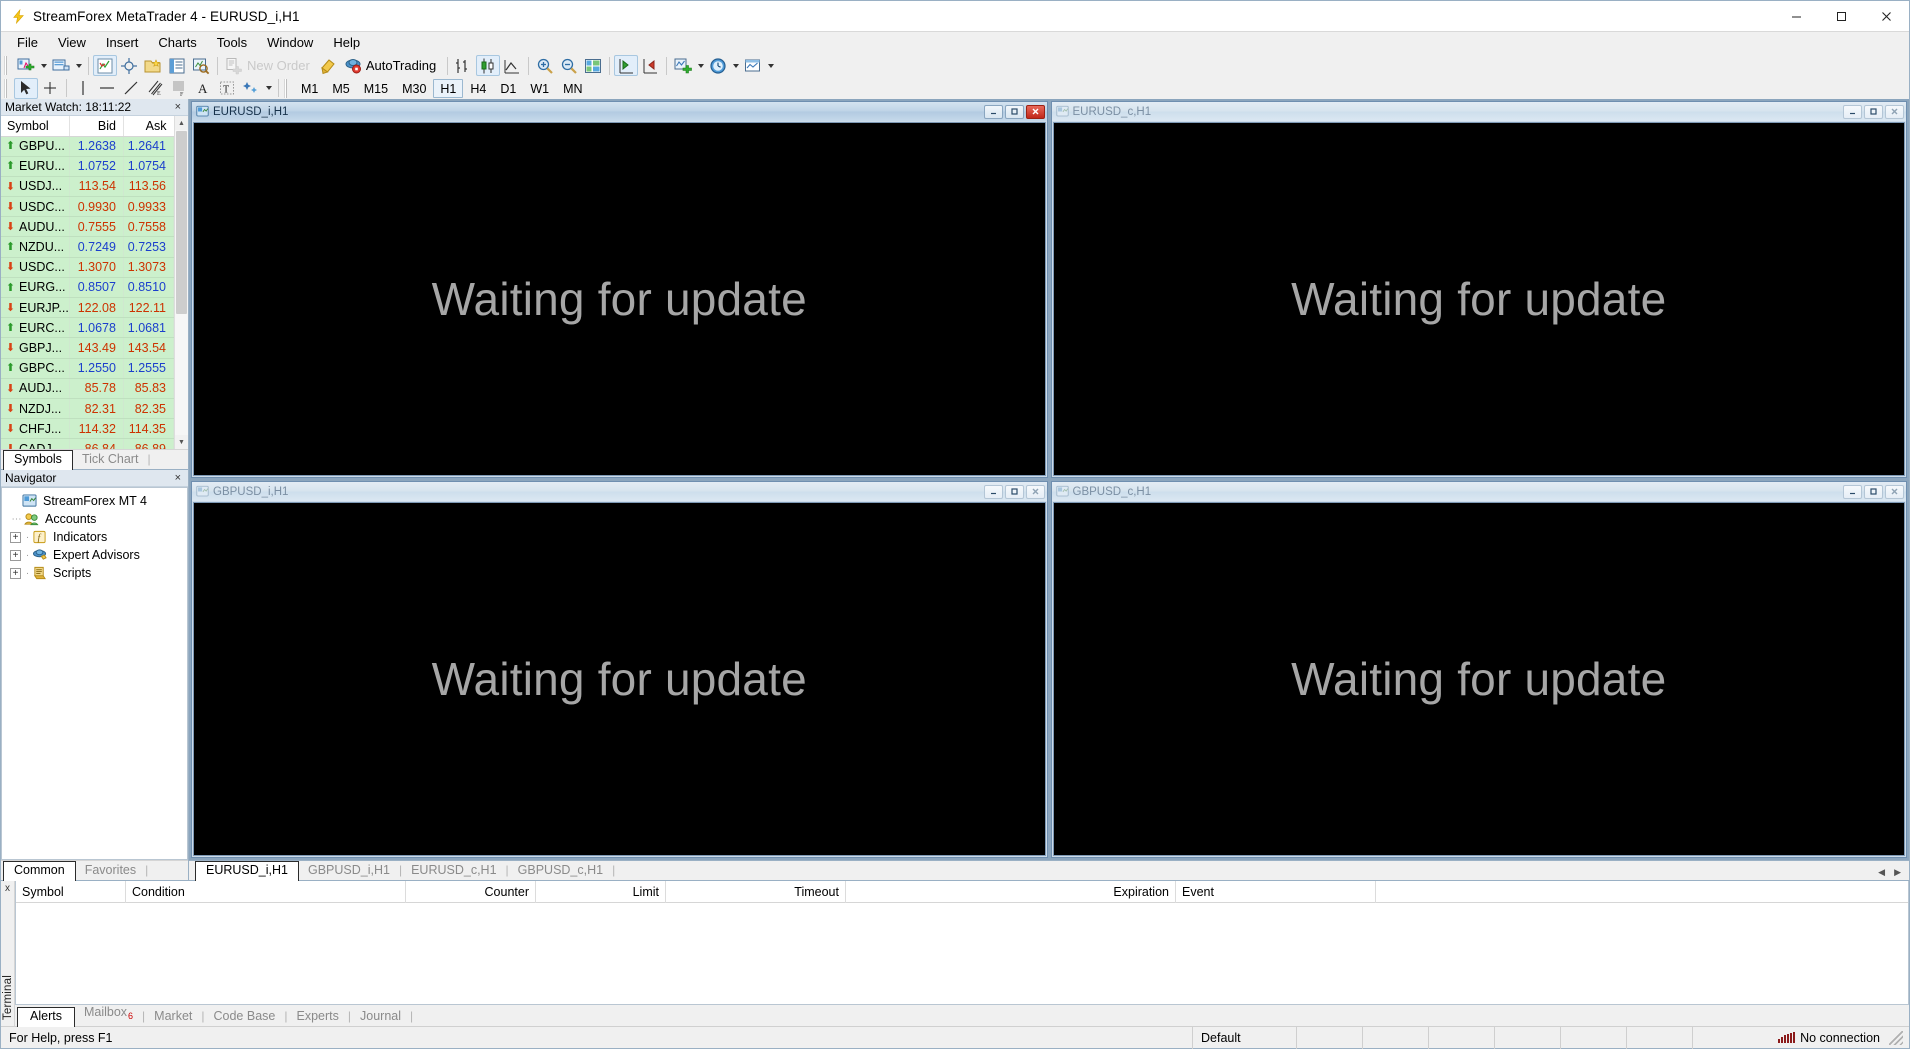 Image resolution: width=1910 pixels, height=1049 pixels. Describe the element at coordinates (38, 460) in the screenshot. I see `tab-symbols: Symbols` at that location.